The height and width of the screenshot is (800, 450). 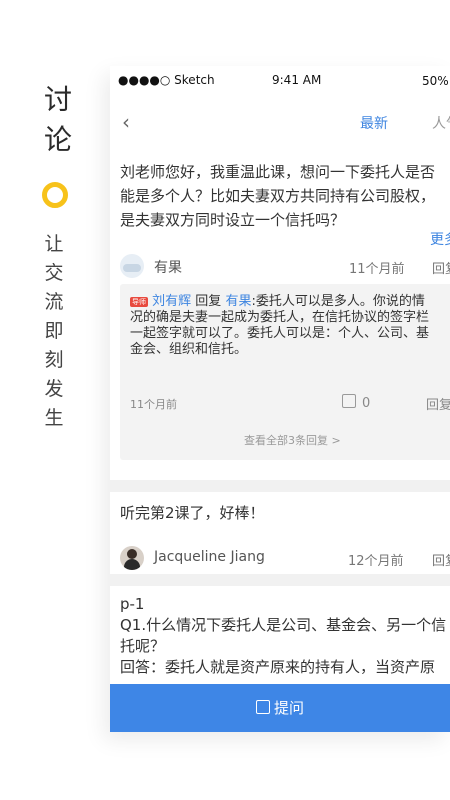 What do you see at coordinates (192, 513) in the screenshot?
I see `post-text: 听完第2课了，好棒！` at bounding box center [192, 513].